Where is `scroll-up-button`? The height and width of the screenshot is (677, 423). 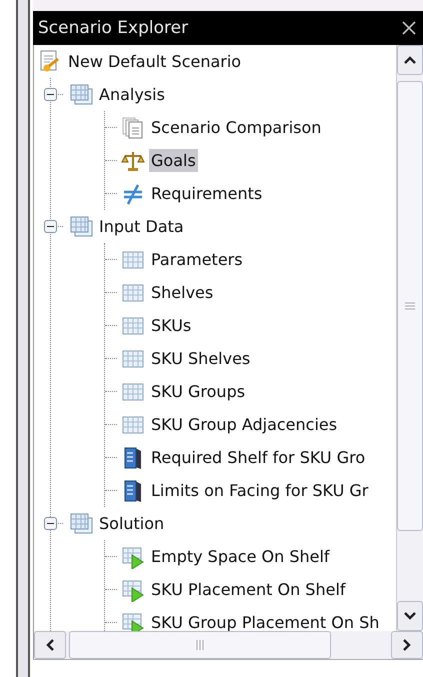 scroll-up-button is located at coordinates (410, 60).